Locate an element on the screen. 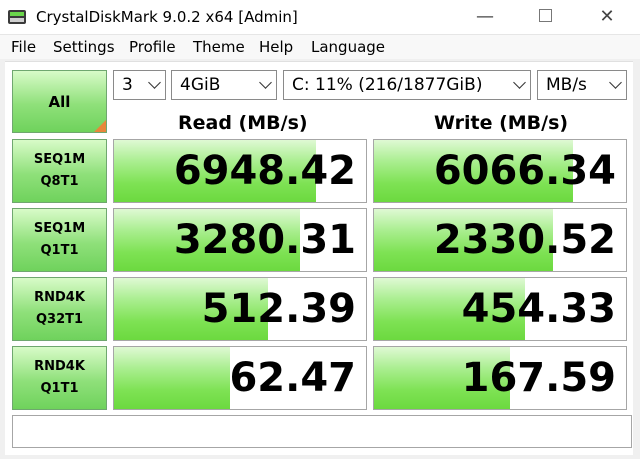  write-result-rnd4k-q1t1: 167.59 is located at coordinates (500, 378).